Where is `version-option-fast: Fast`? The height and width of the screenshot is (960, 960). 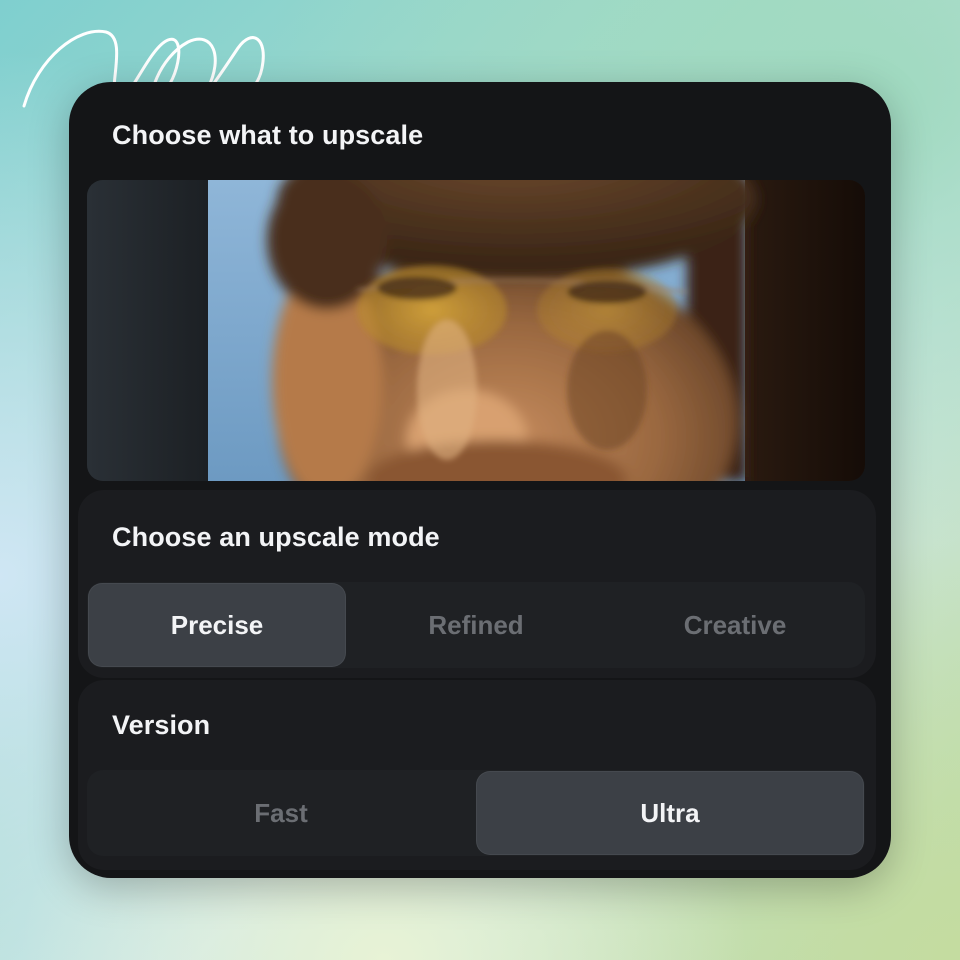
version-option-fast: Fast is located at coordinates (281, 813).